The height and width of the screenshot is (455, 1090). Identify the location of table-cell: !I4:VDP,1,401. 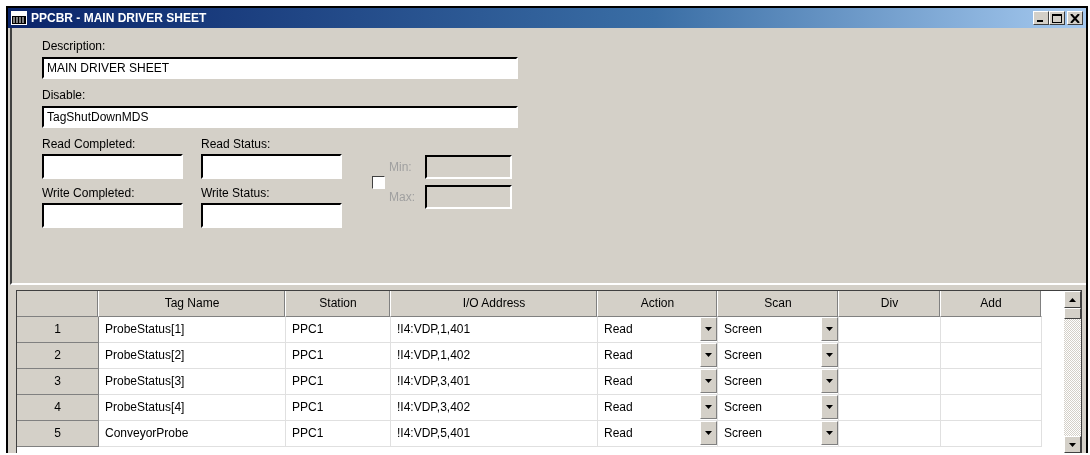
(494, 330).